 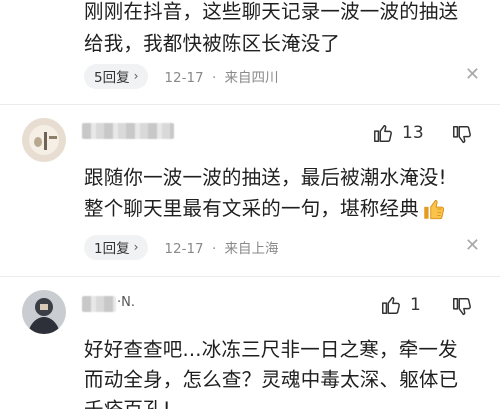 What do you see at coordinates (434, 209) in the screenshot?
I see `thumbs-up-emoji` at bounding box center [434, 209].